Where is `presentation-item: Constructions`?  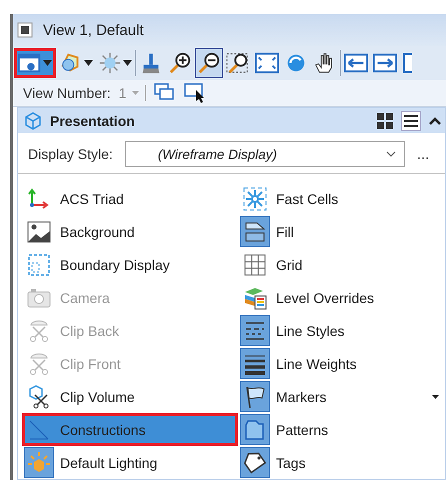 presentation-item: Constructions is located at coordinates (130, 429).